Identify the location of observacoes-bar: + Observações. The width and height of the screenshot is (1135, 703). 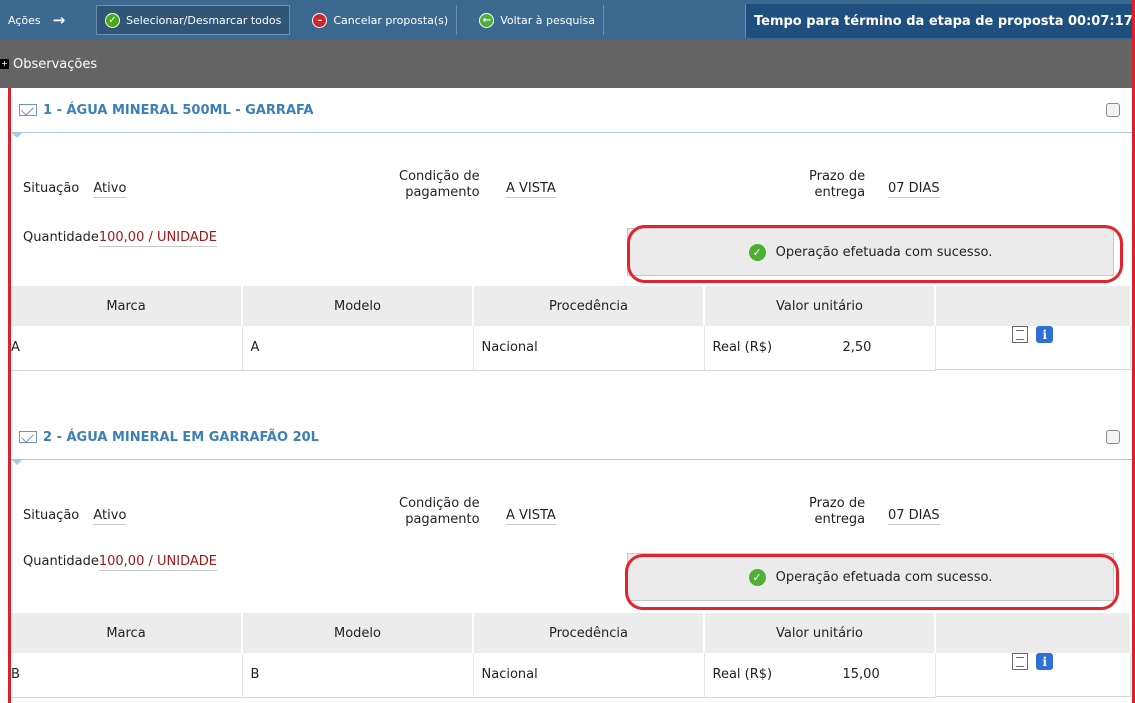
(567, 64).